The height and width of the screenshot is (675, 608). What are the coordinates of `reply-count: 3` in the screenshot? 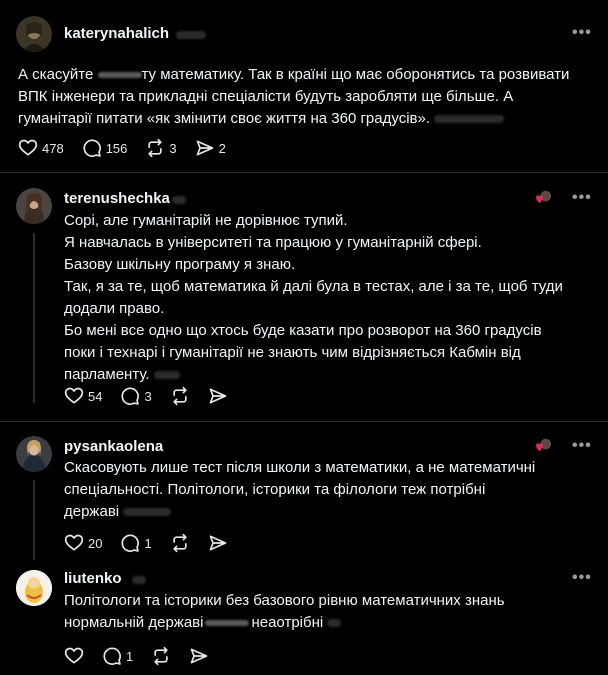 It's located at (148, 396).